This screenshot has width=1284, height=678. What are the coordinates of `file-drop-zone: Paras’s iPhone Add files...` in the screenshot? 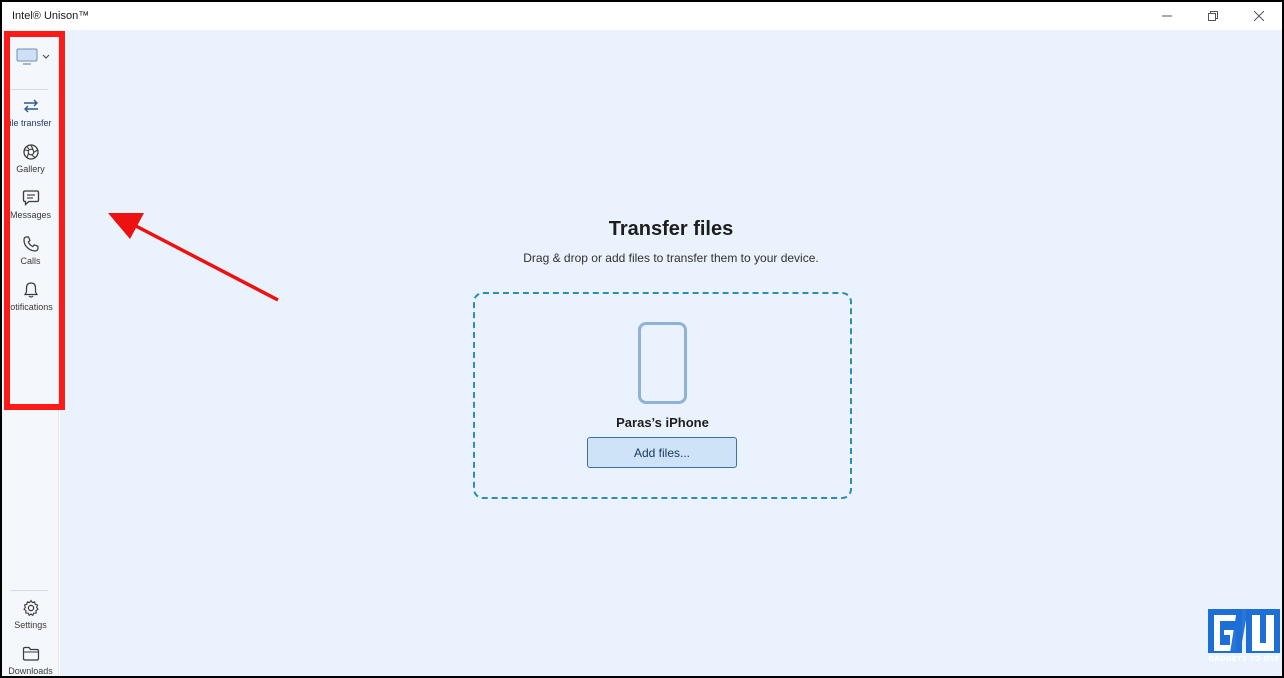 It's located at (662, 395).